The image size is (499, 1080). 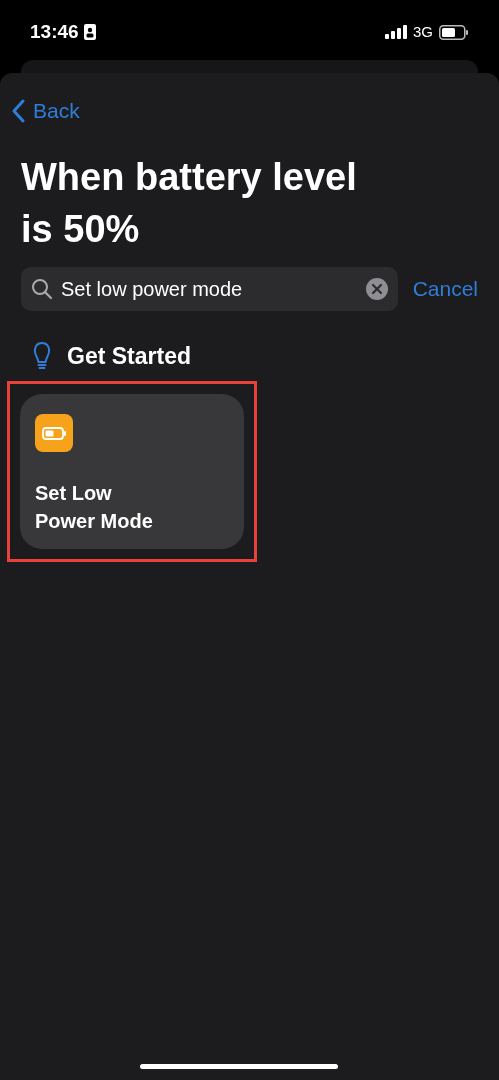 I want to click on action-card: Set Low Power Mode, so click(x=132, y=471).